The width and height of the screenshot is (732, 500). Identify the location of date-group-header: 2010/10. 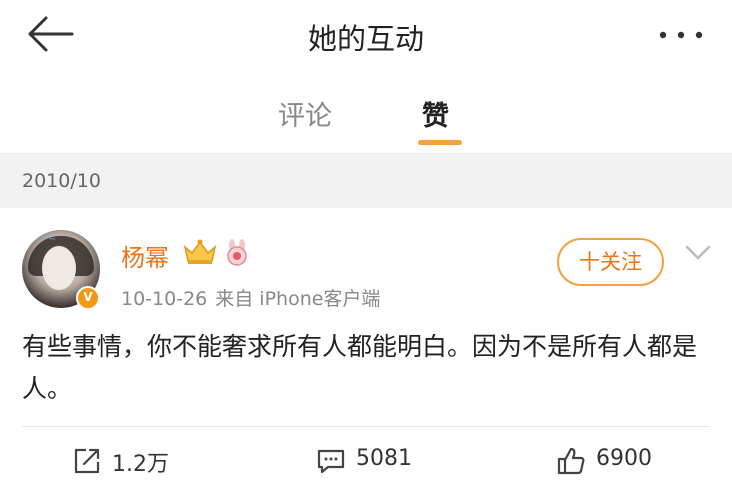
(366, 181).